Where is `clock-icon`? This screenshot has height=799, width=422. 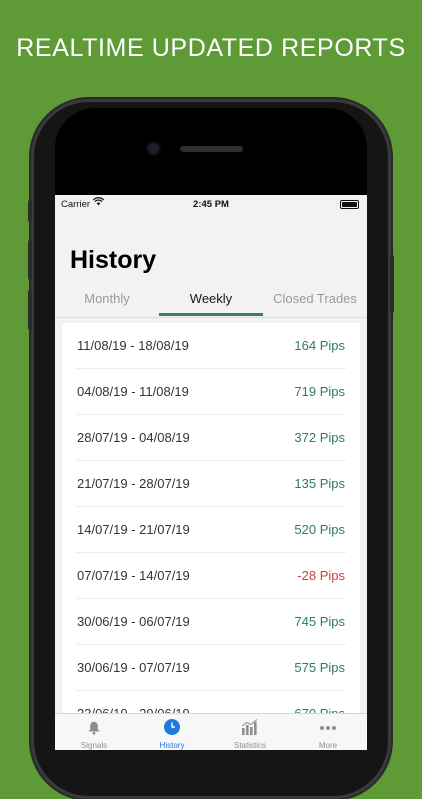 clock-icon is located at coordinates (172, 727).